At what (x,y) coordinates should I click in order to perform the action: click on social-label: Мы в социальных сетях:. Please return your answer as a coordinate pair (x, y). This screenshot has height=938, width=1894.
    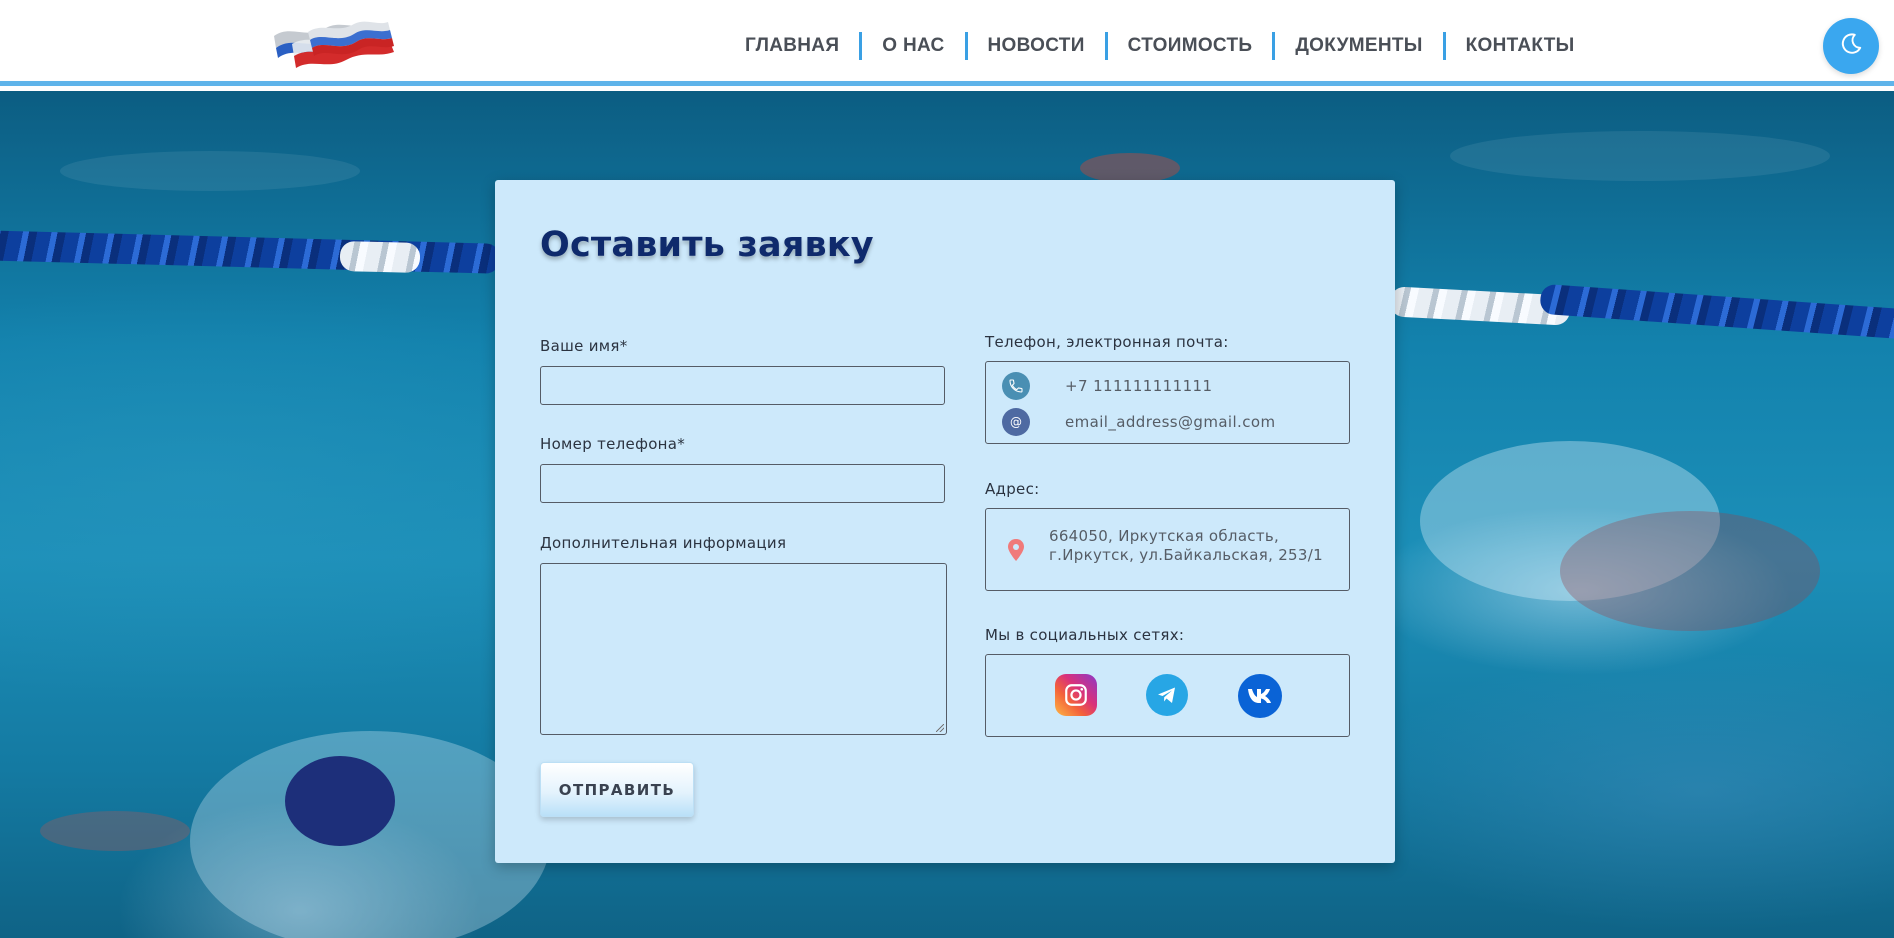
    Looking at the image, I should click on (1085, 635).